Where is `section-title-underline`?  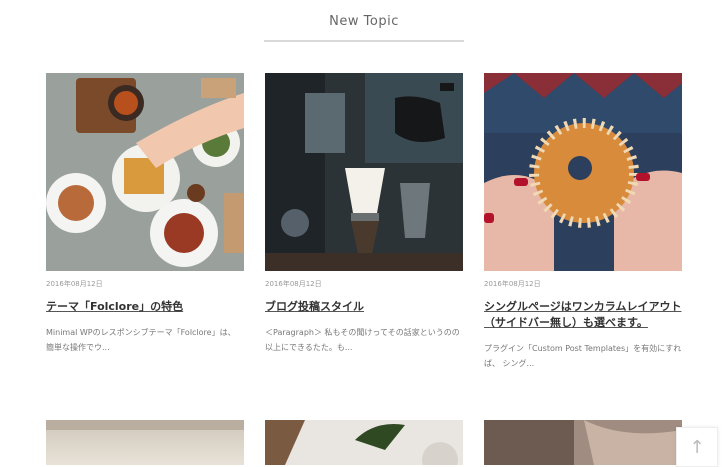 section-title-underline is located at coordinates (364, 41).